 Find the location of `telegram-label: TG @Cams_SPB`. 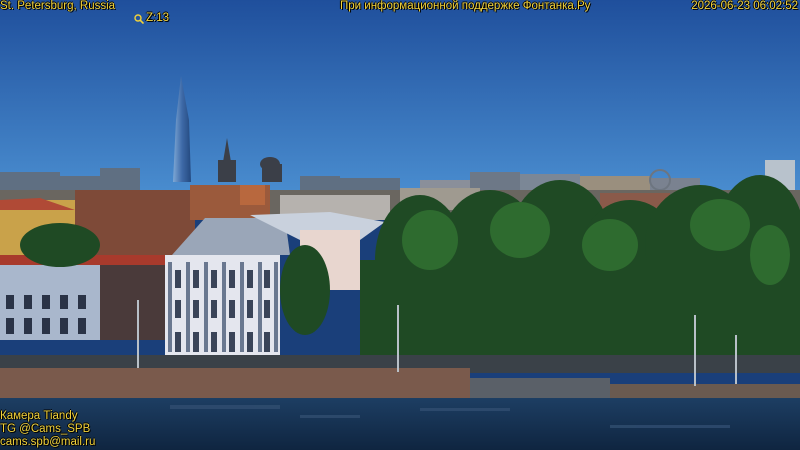

telegram-label: TG @Cams_SPB is located at coordinates (45, 429).